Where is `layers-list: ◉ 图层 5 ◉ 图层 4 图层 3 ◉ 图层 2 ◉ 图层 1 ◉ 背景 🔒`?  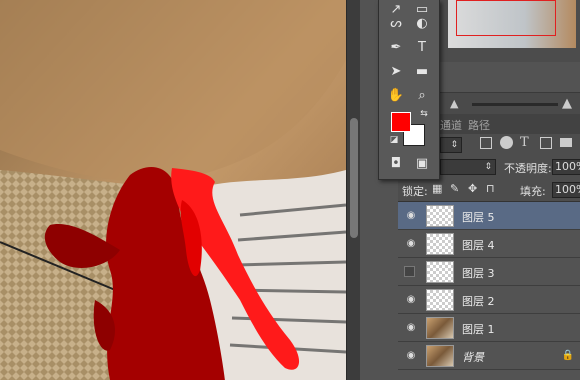 layers-list: ◉ 图层 5 ◉ 图层 4 图层 3 ◉ 图层 2 ◉ 图层 1 ◉ 背景 🔒 is located at coordinates (489, 291).